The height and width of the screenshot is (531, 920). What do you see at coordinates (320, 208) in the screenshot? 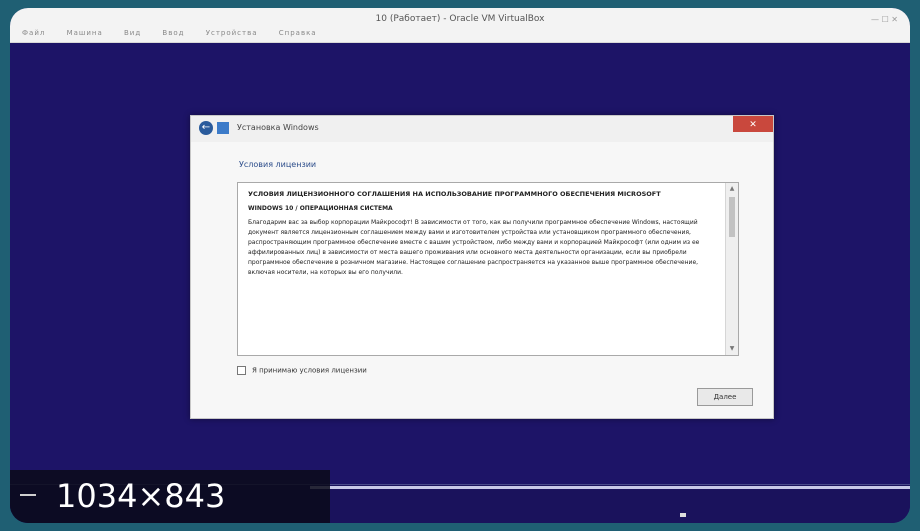
I see `license-subheading: WINDOWS 10 / ОПЕРАЦИОННАЯ СИСТЕМА` at bounding box center [320, 208].